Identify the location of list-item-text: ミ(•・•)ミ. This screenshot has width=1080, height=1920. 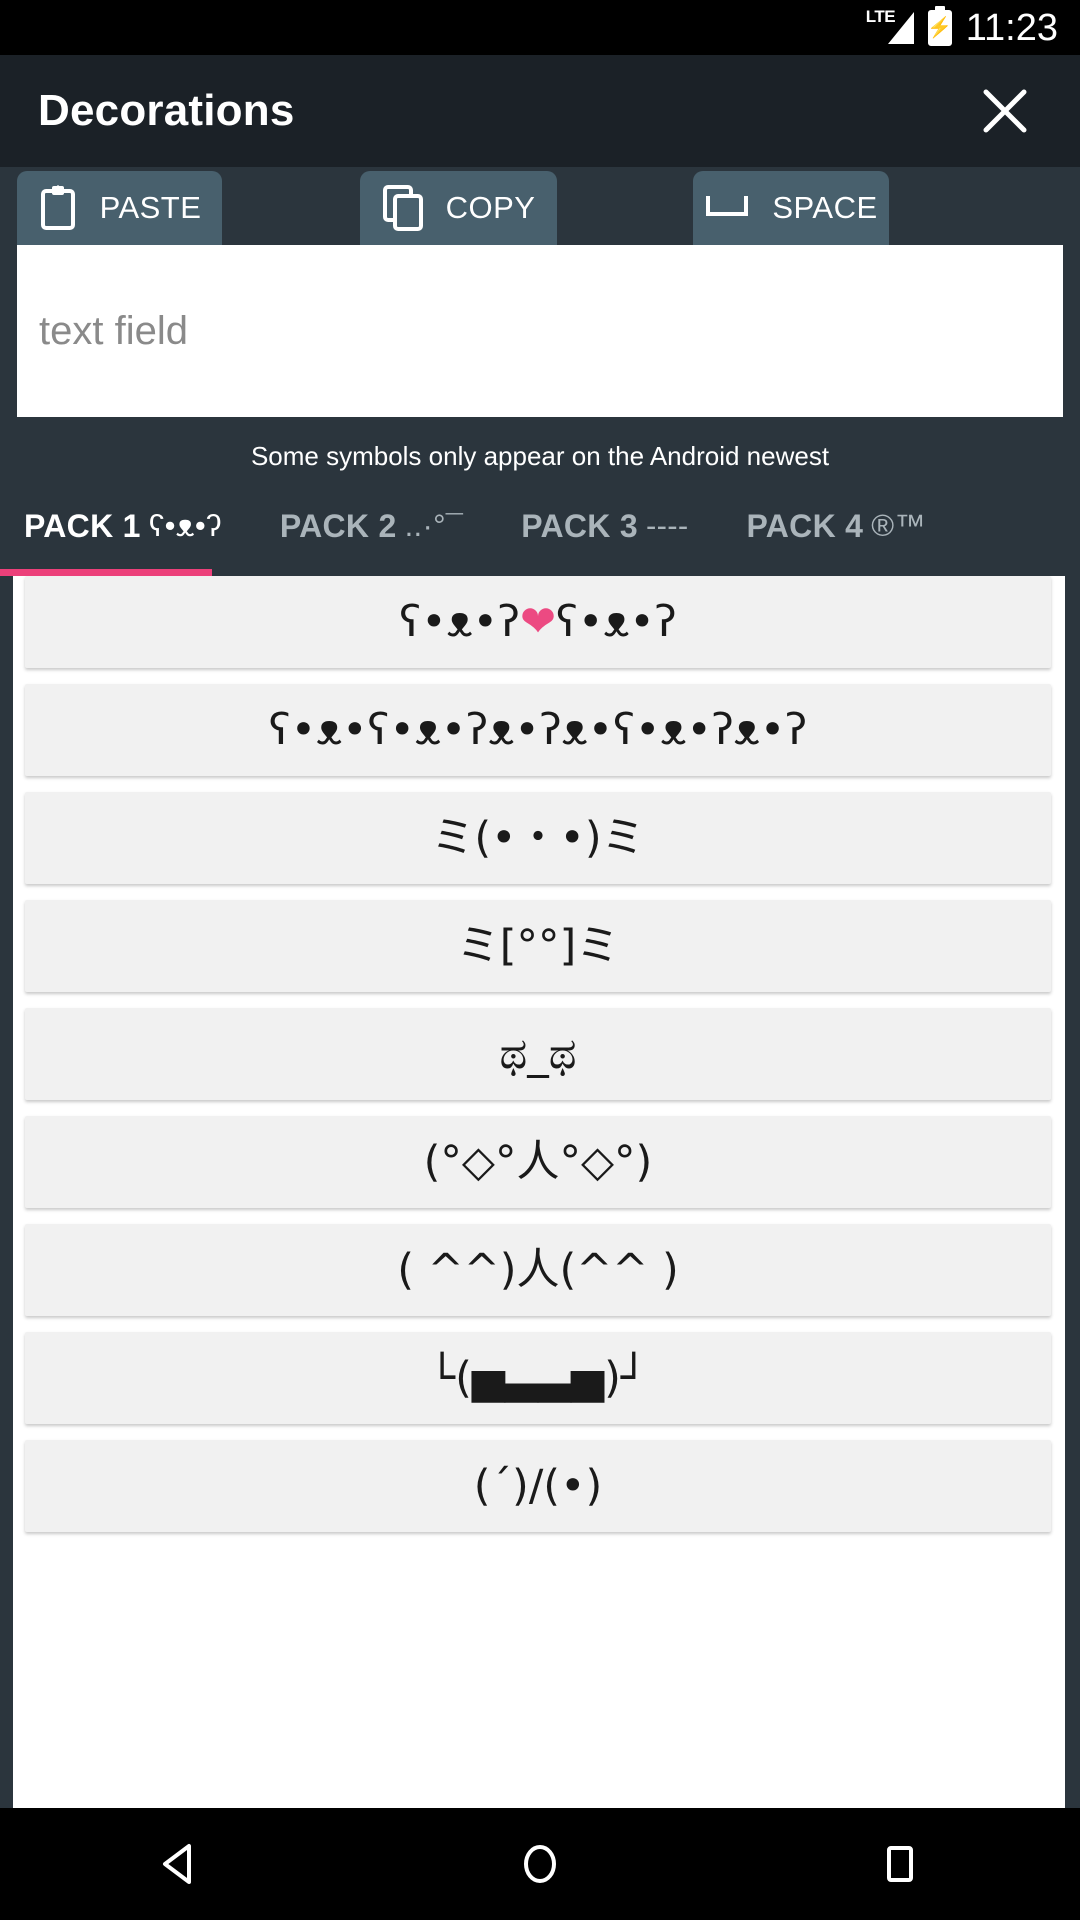
(538, 837).